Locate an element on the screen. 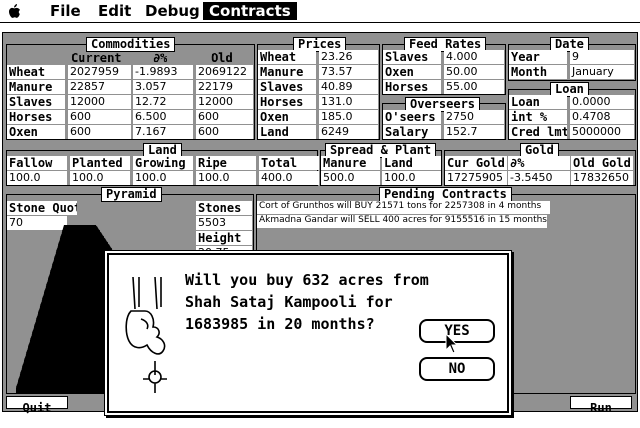 This screenshot has width=640, height=428. feed-rate-label: Oxen is located at coordinates (412, 72).